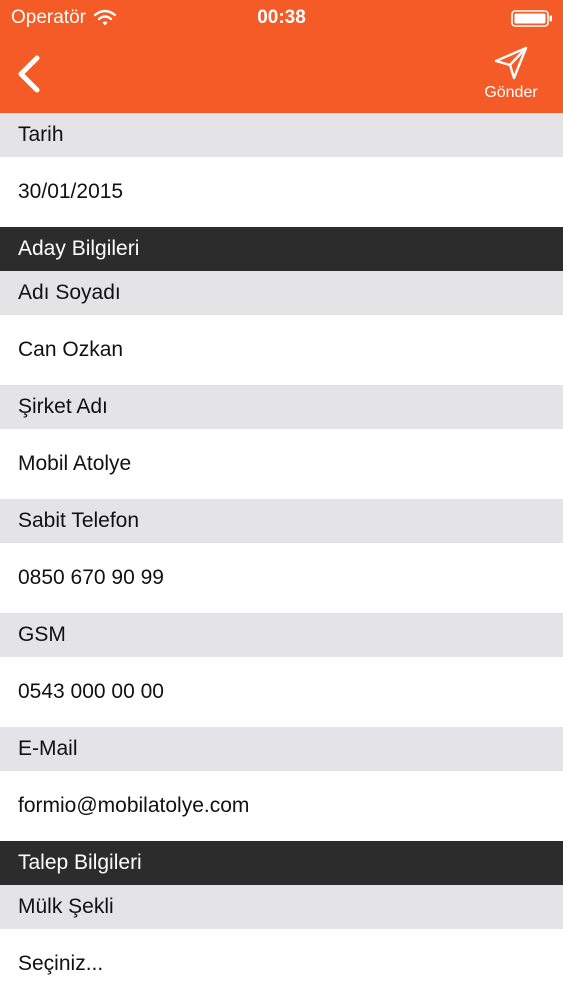 The image size is (563, 1000). Describe the element at coordinates (281, 749) in the screenshot. I see `email-label: E-Mail` at that location.